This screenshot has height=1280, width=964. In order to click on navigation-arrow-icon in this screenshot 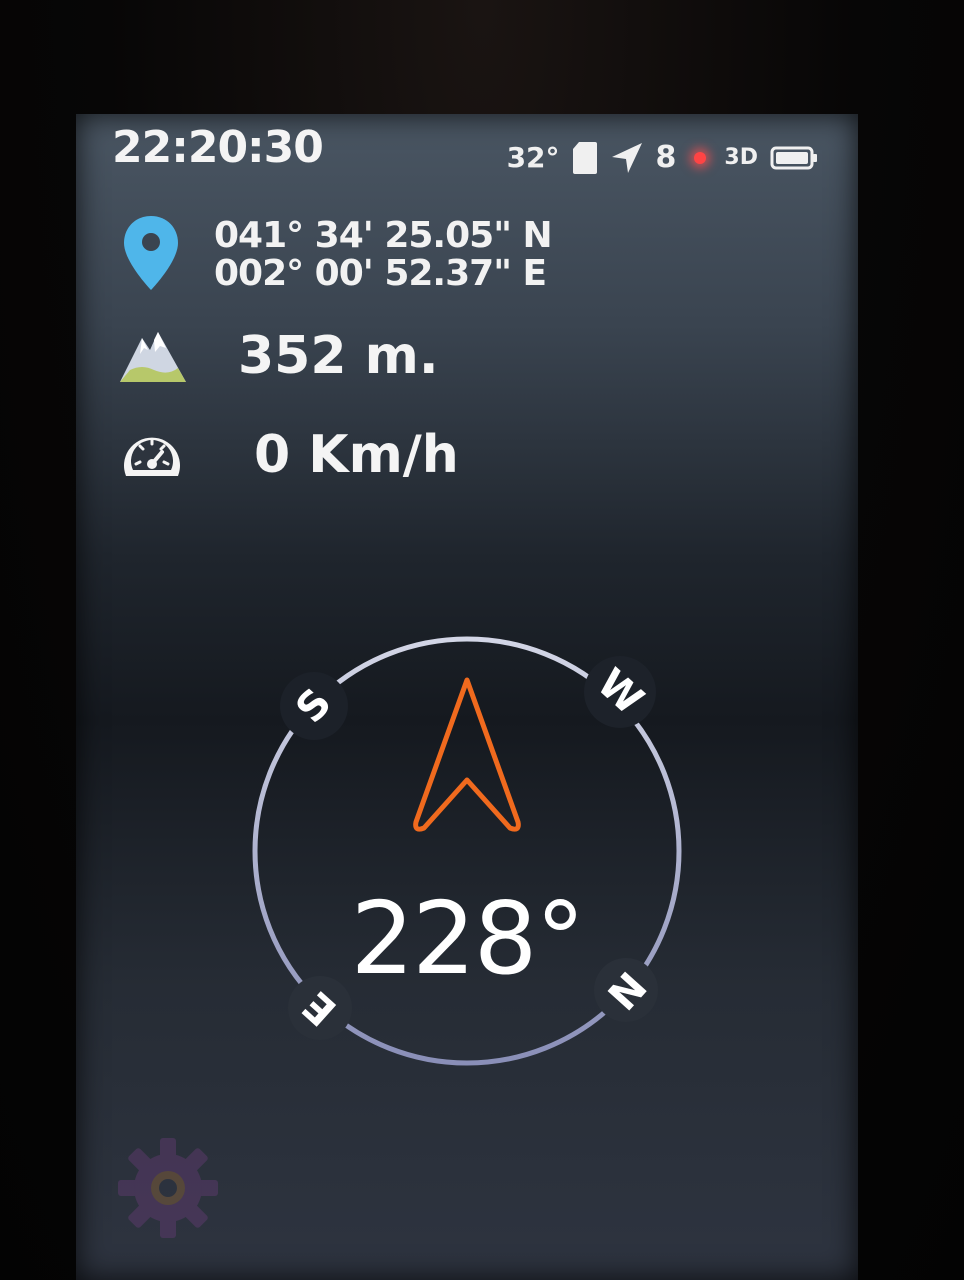, I will do `click(627, 158)`.